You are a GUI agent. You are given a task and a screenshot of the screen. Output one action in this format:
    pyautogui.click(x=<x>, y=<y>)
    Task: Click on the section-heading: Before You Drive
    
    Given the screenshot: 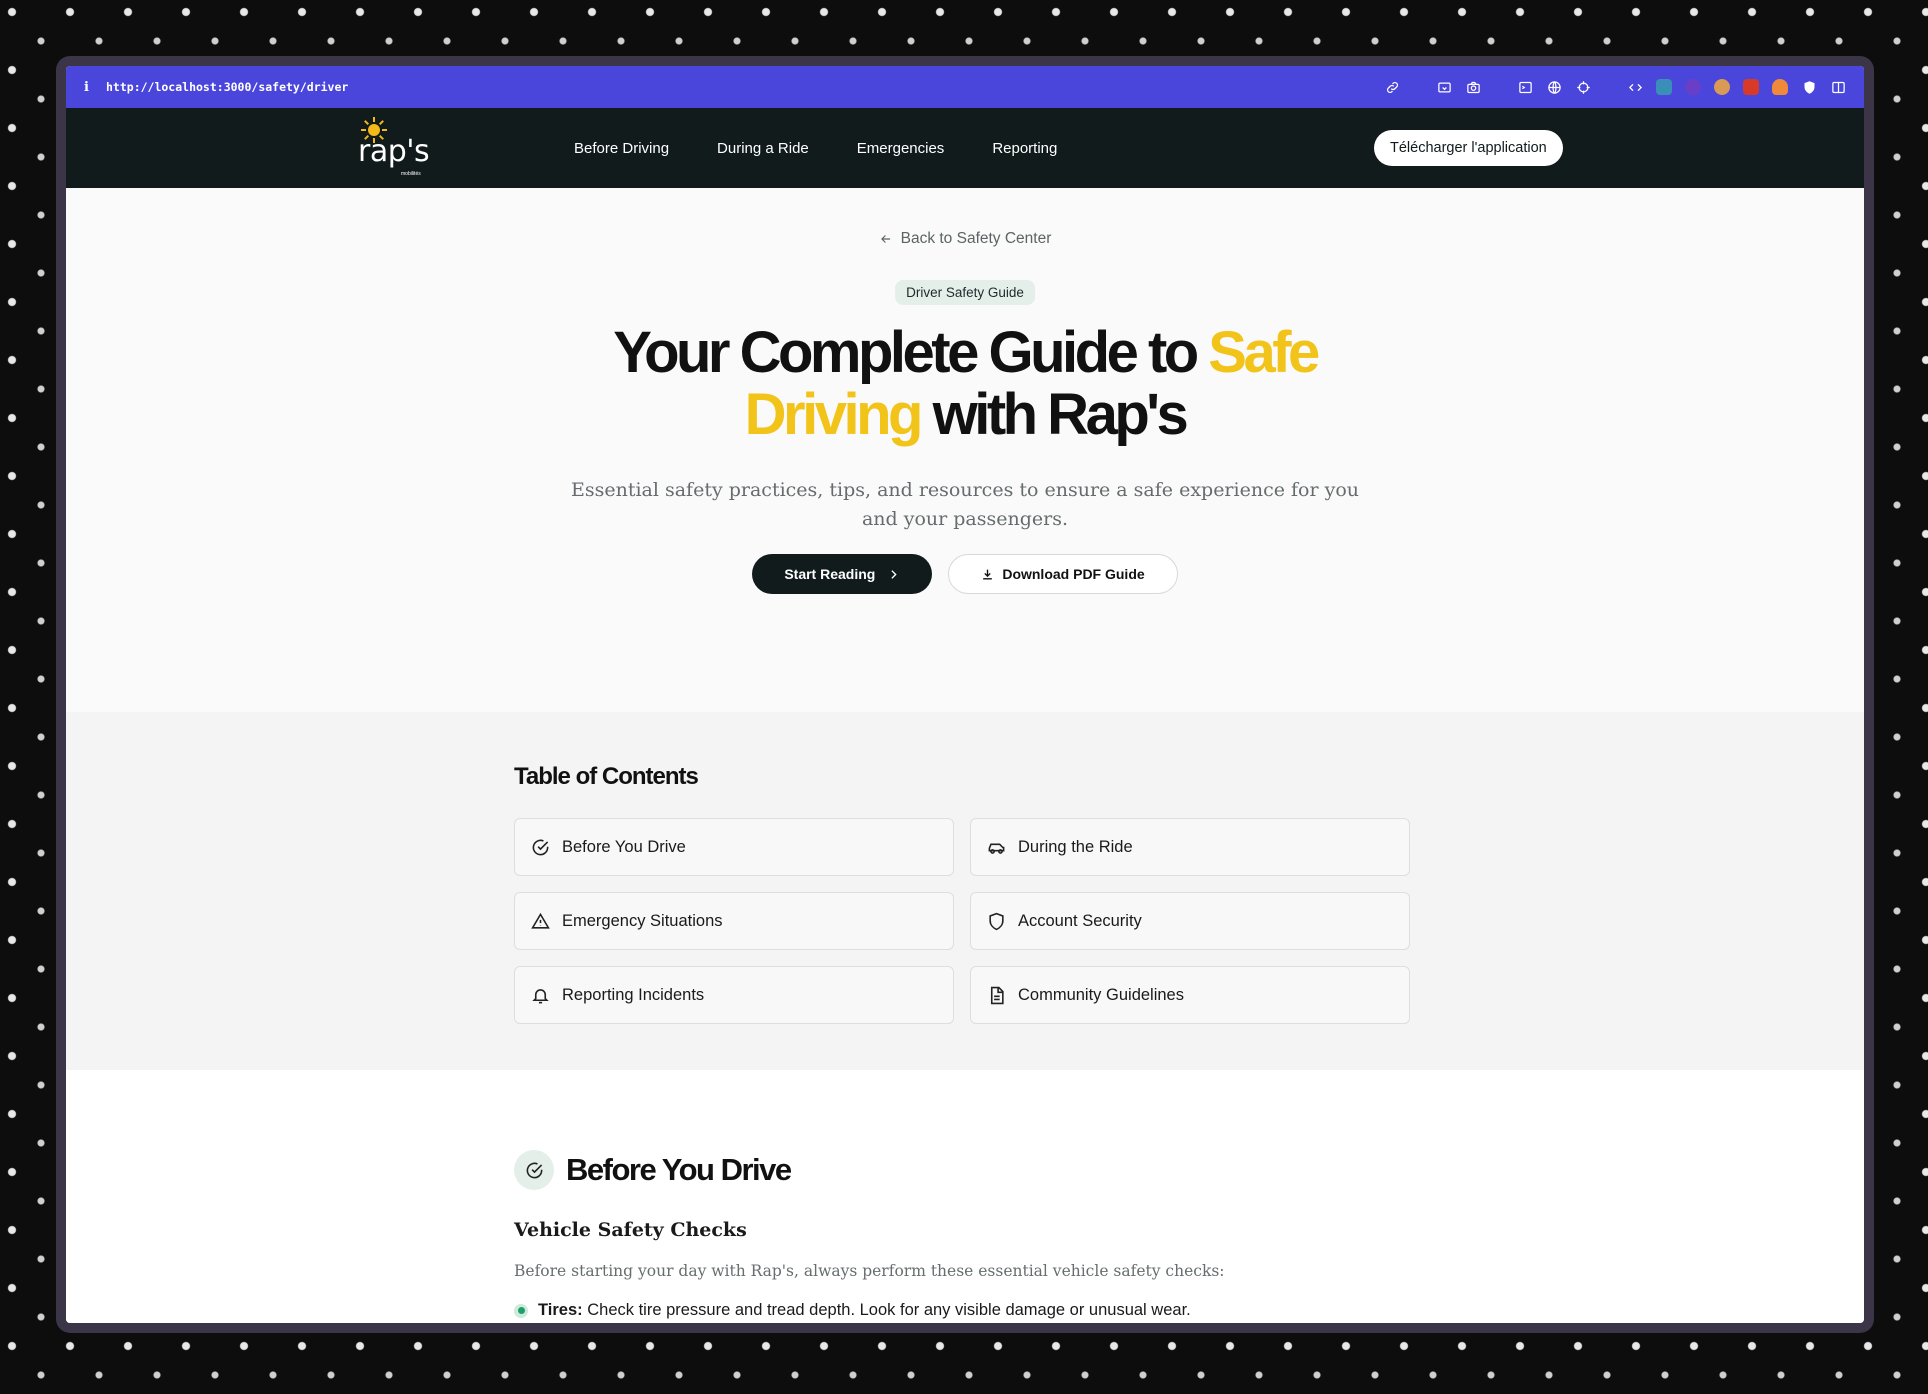 What is the action you would take?
    pyautogui.click(x=653, y=1170)
    